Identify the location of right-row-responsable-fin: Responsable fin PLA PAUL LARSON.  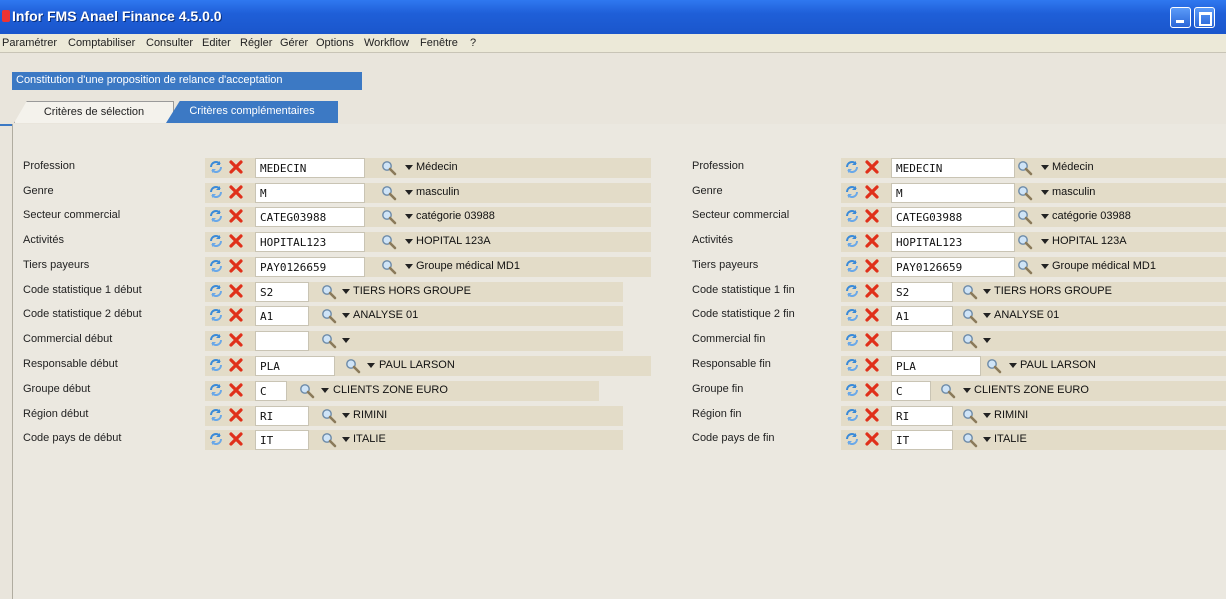
(619, 366).